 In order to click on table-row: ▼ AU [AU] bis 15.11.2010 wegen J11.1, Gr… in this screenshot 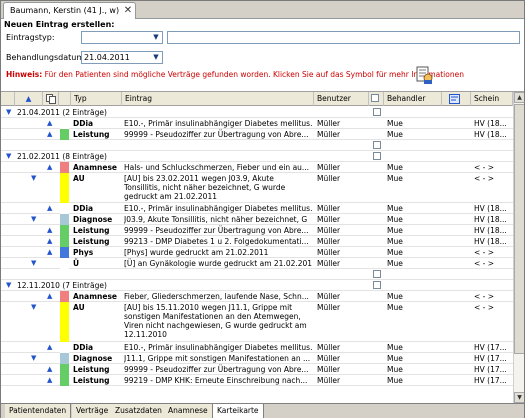, I will do `click(257, 322)`.